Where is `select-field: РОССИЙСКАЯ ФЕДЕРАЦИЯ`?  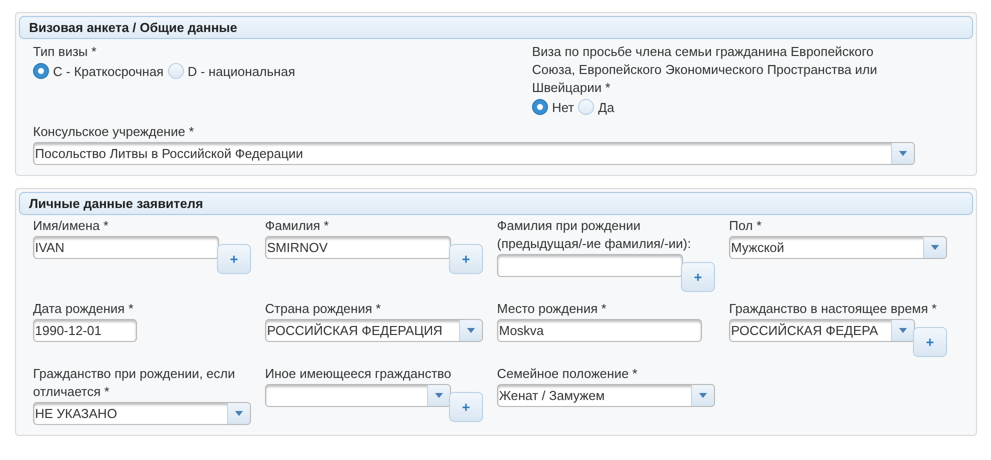
select-field: РОССИЙСКАЯ ФЕДЕРАЦИЯ is located at coordinates (374, 330).